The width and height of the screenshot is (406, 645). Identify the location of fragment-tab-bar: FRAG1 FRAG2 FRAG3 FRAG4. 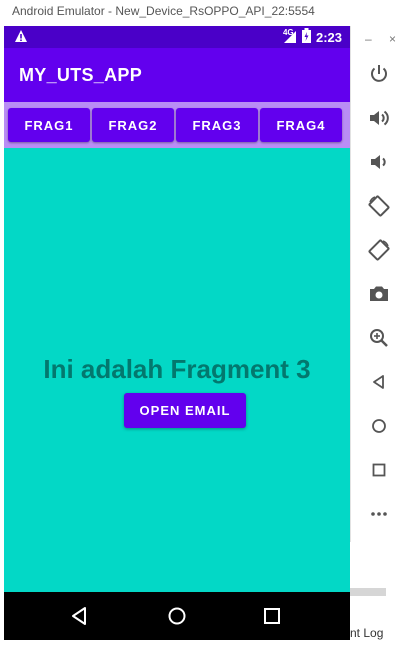
(177, 125).